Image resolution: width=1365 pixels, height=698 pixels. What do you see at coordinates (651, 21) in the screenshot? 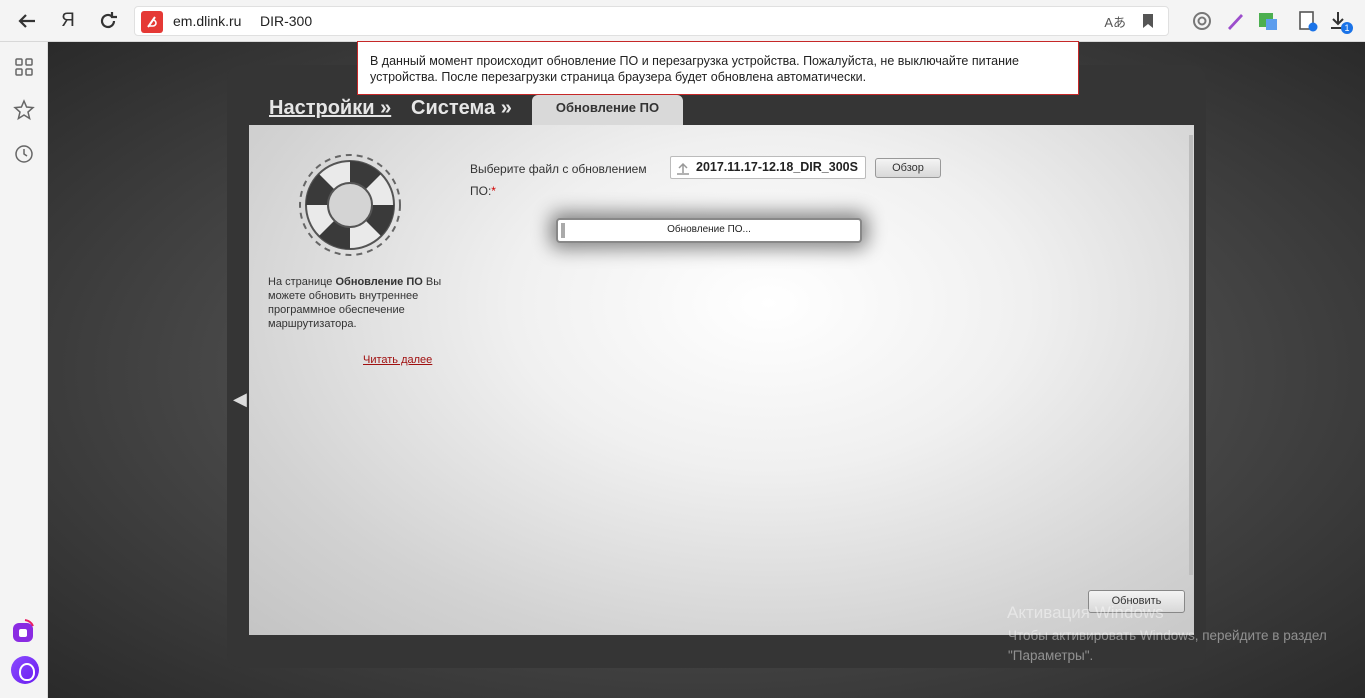
I see `address-bar: em.dlink.ru DIR-300 Aあ` at bounding box center [651, 21].